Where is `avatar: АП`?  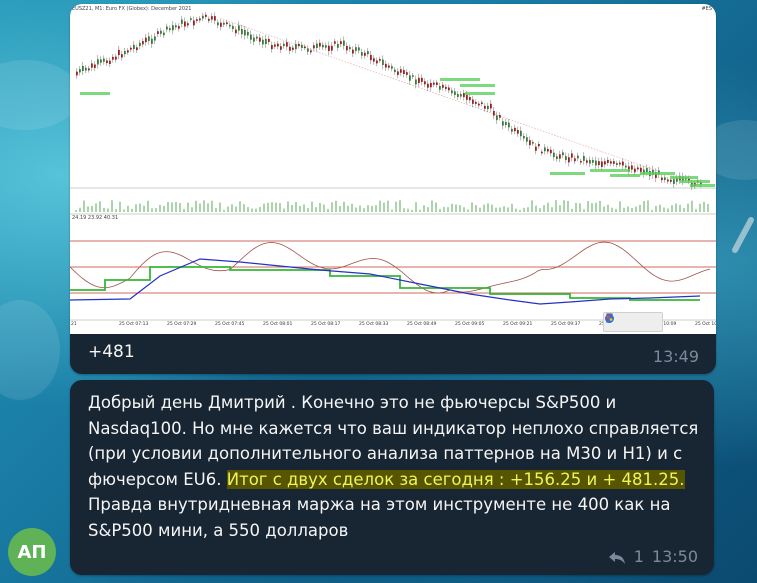
avatar: АП is located at coordinates (32, 552).